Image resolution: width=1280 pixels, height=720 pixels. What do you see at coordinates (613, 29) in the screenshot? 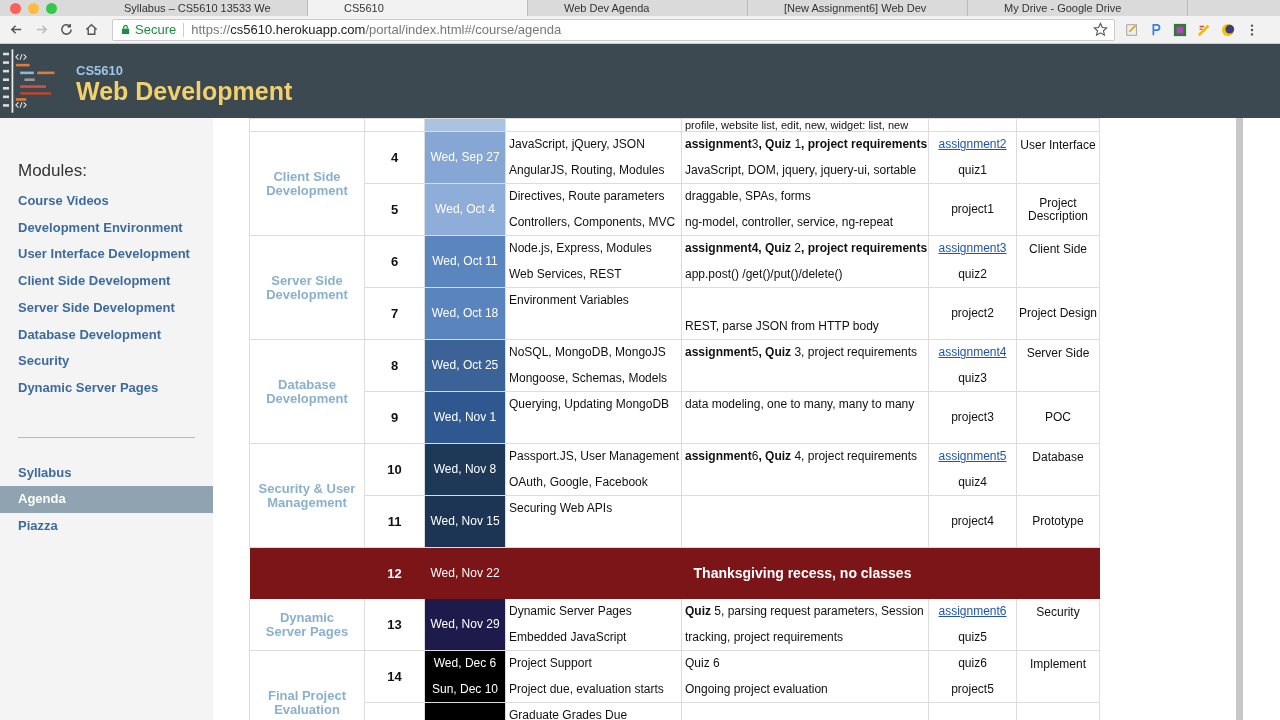
I see `url-field: Secure https://cs5610.herokuapp.com/portal/index.html#/course/agenda` at bounding box center [613, 29].